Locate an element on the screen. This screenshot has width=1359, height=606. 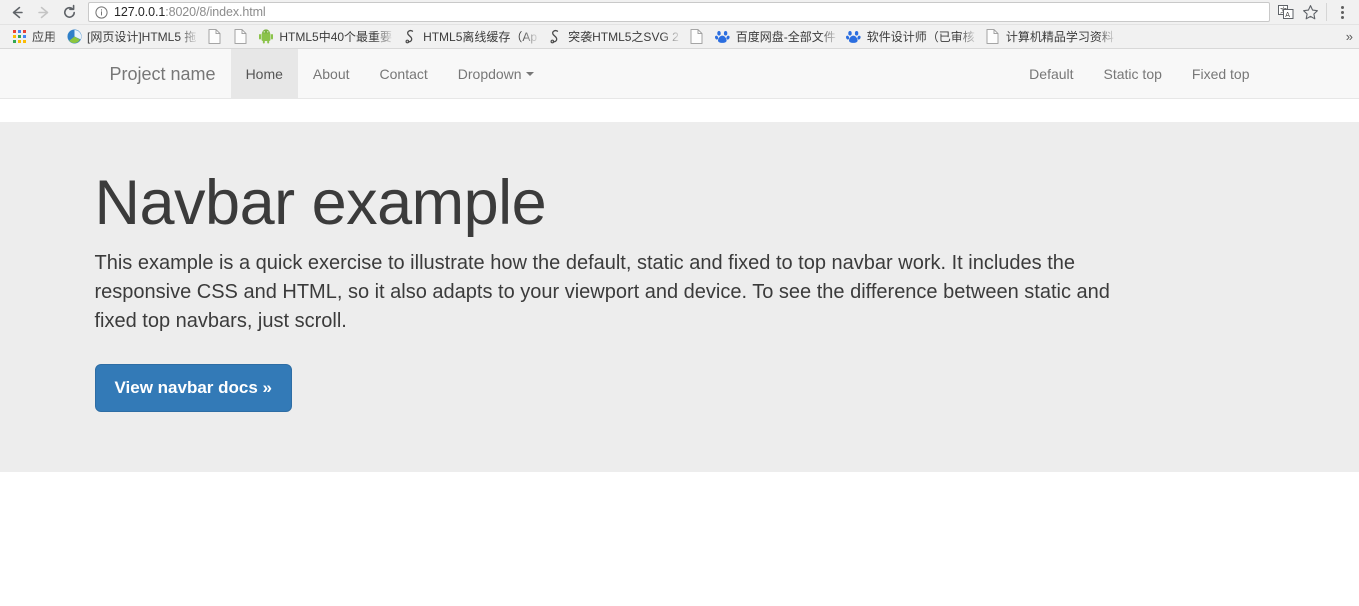
android-icon is located at coordinates (266, 37).